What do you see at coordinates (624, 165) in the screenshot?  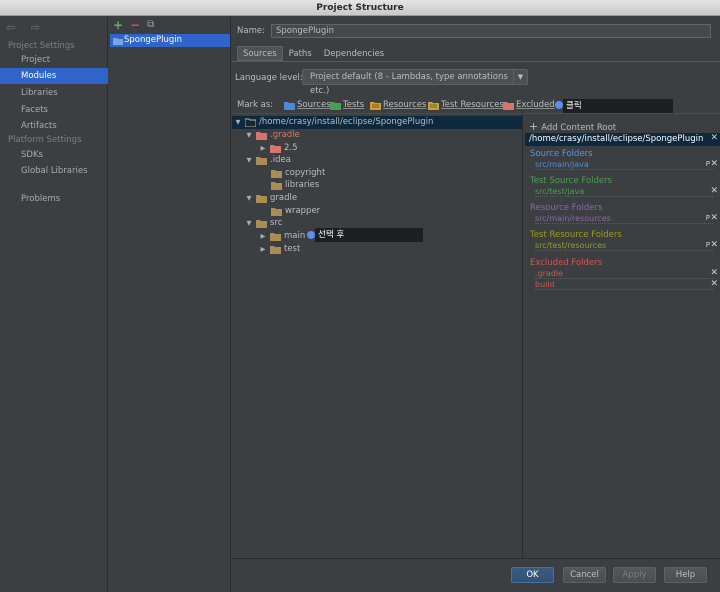 I see `source-folder-value: src/main/java` at bounding box center [624, 165].